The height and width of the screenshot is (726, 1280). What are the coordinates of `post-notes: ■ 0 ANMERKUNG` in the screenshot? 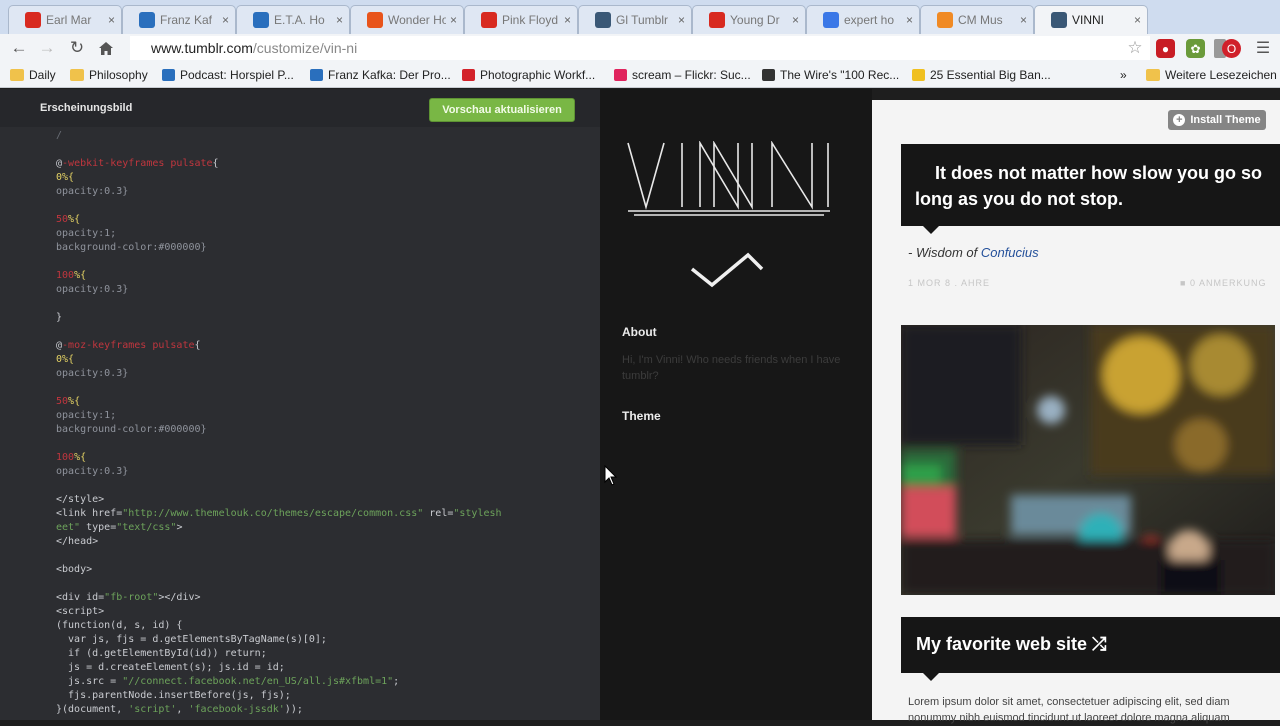 It's located at (1223, 283).